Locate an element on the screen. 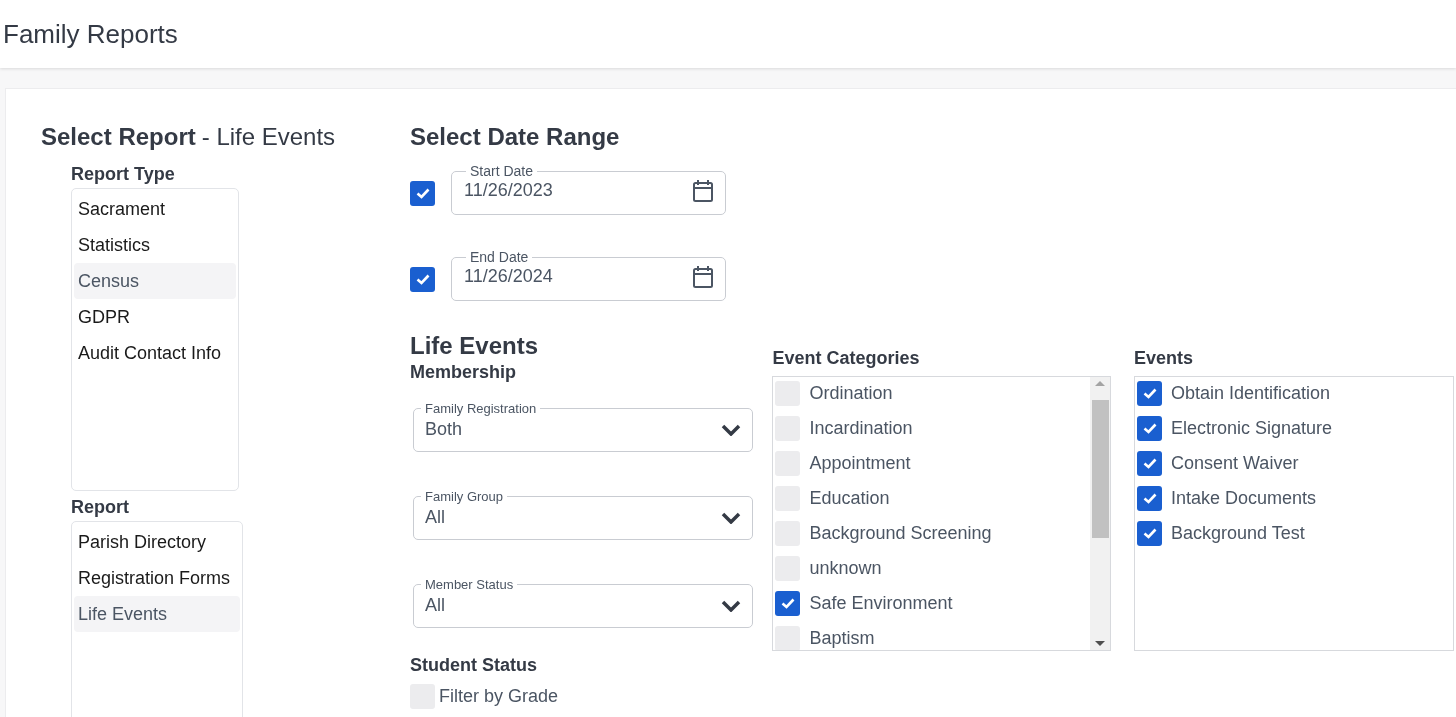 Image resolution: width=1456 pixels, height=717 pixels. date-field: End Date 11/26/2024 is located at coordinates (588, 275).